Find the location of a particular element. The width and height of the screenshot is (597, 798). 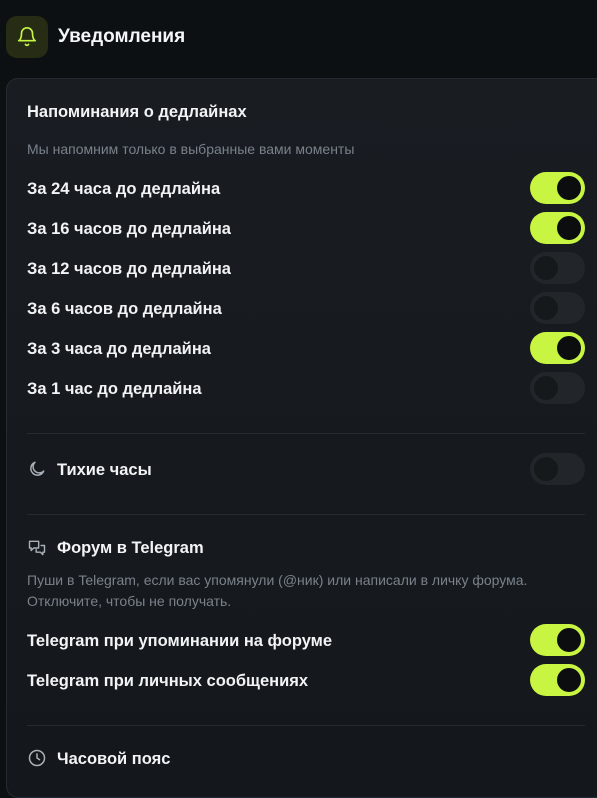

page-title: Уведомления is located at coordinates (122, 36).